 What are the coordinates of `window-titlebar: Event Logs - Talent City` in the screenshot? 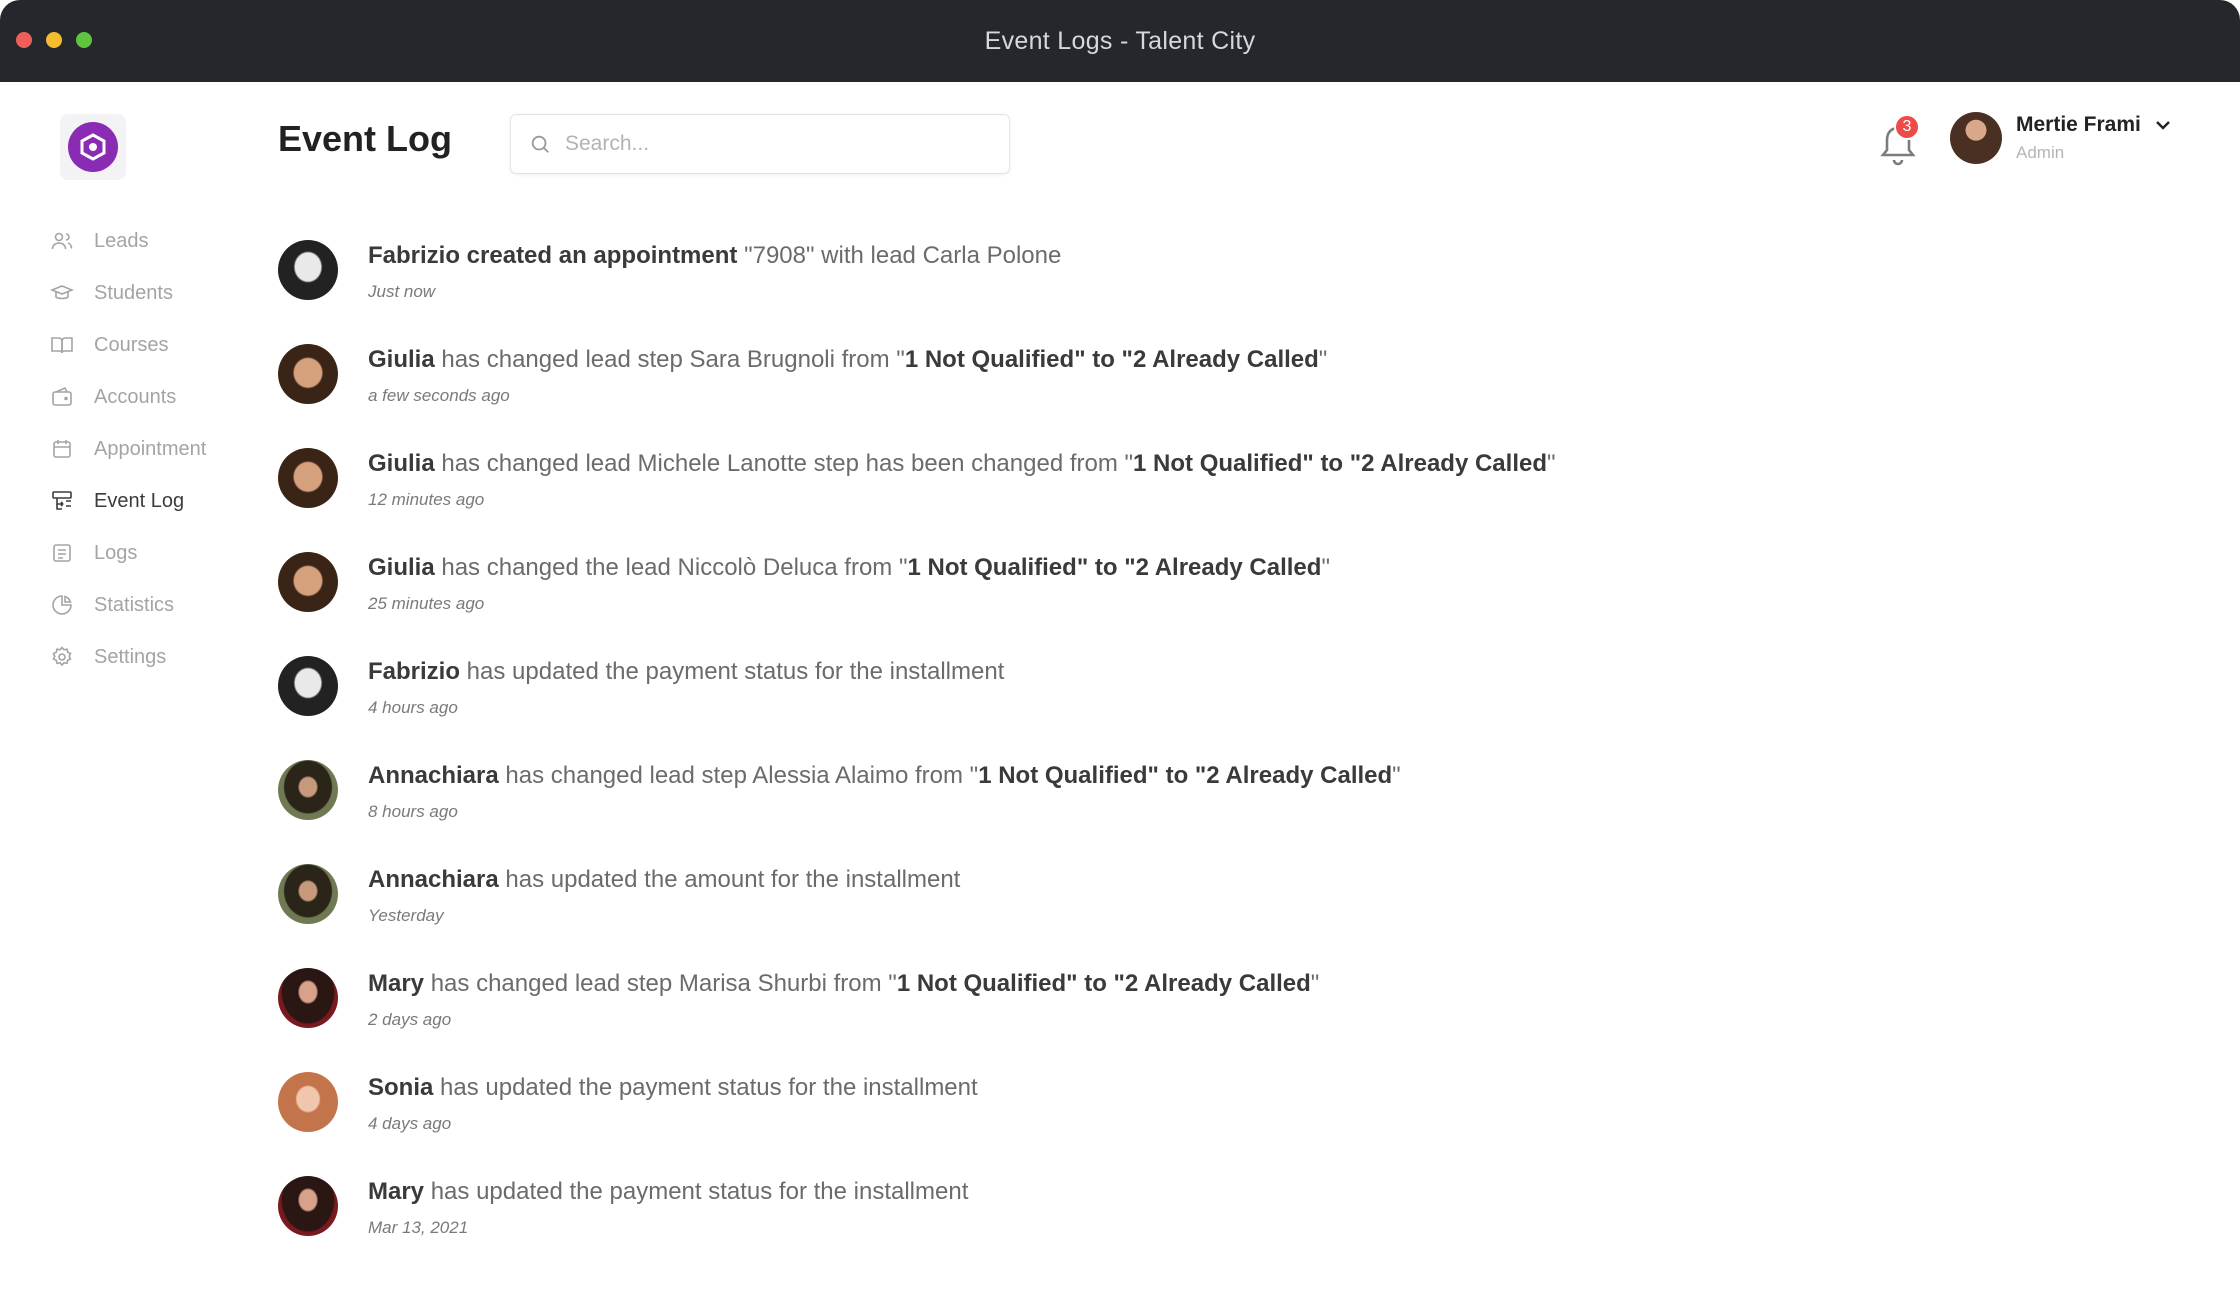 It's located at (1120, 41).